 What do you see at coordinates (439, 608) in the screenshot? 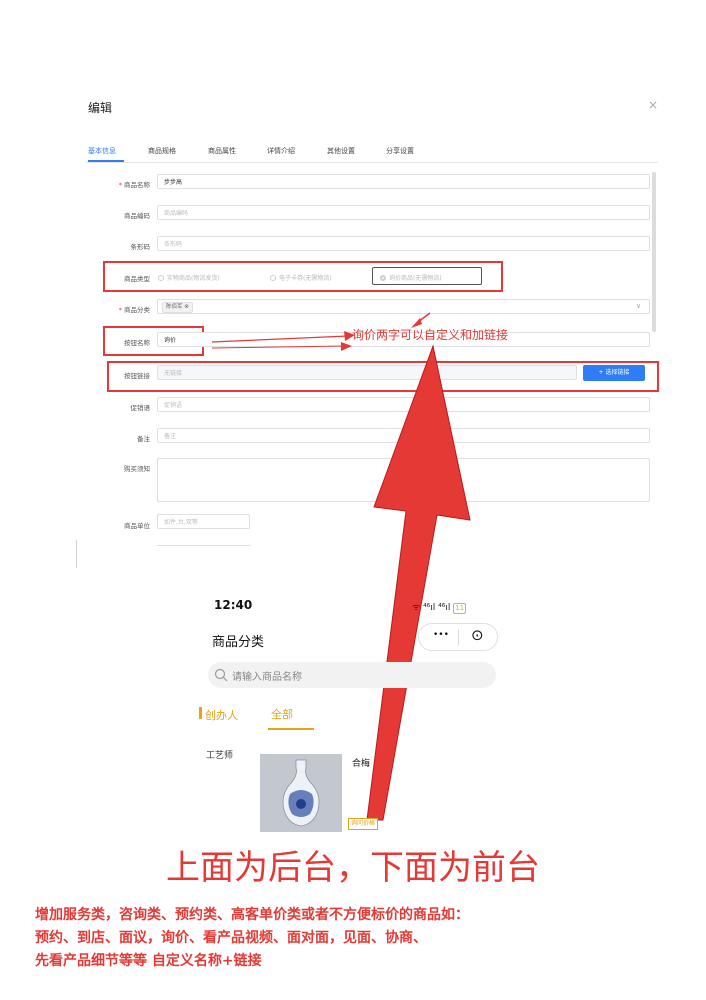
I see `signal-icon: ᯤ ⁴⁶ıl ⁴⁶ıl 11` at bounding box center [439, 608].